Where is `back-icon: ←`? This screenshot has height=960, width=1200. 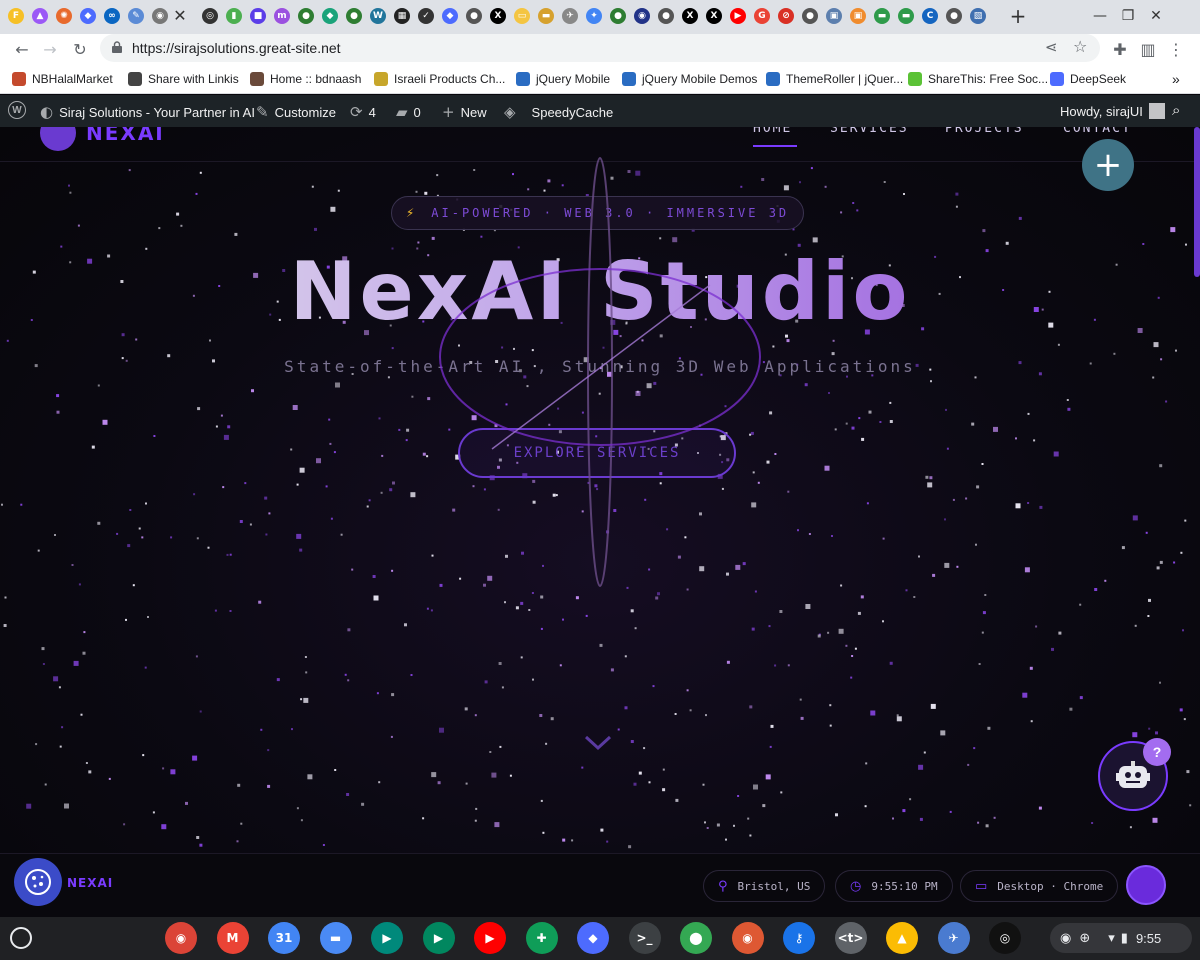
back-icon: ← is located at coordinates (22, 49).